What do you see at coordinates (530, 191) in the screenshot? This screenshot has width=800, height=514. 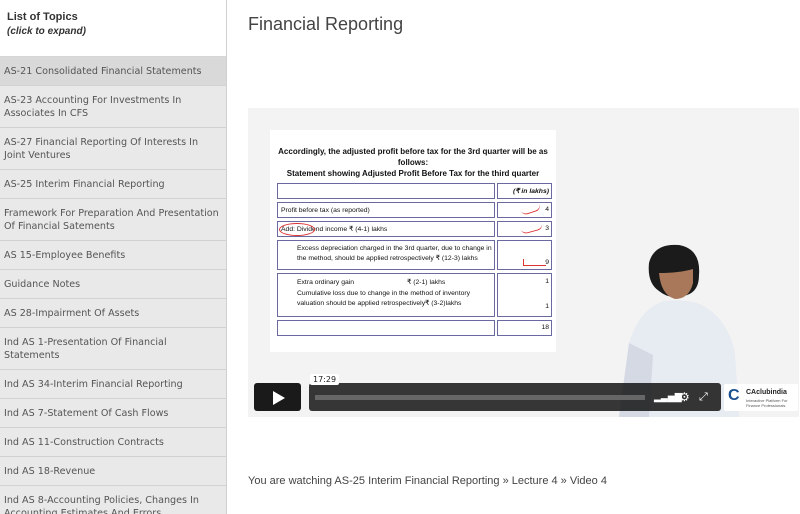 I see `unit-header: (₹ in lakhs)` at bounding box center [530, 191].